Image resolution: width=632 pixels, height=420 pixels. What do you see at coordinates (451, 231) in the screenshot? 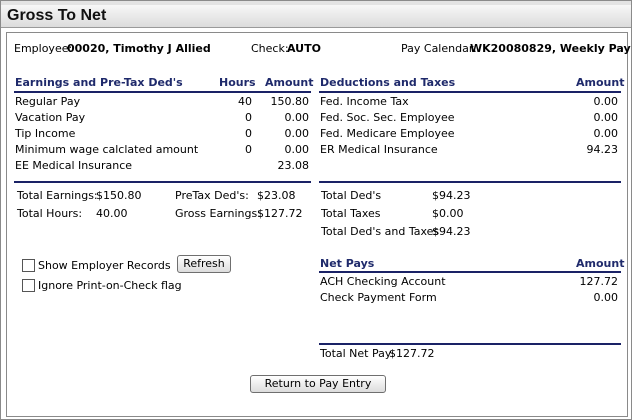
I see `total-deds-taxes-value: $94.23` at bounding box center [451, 231].